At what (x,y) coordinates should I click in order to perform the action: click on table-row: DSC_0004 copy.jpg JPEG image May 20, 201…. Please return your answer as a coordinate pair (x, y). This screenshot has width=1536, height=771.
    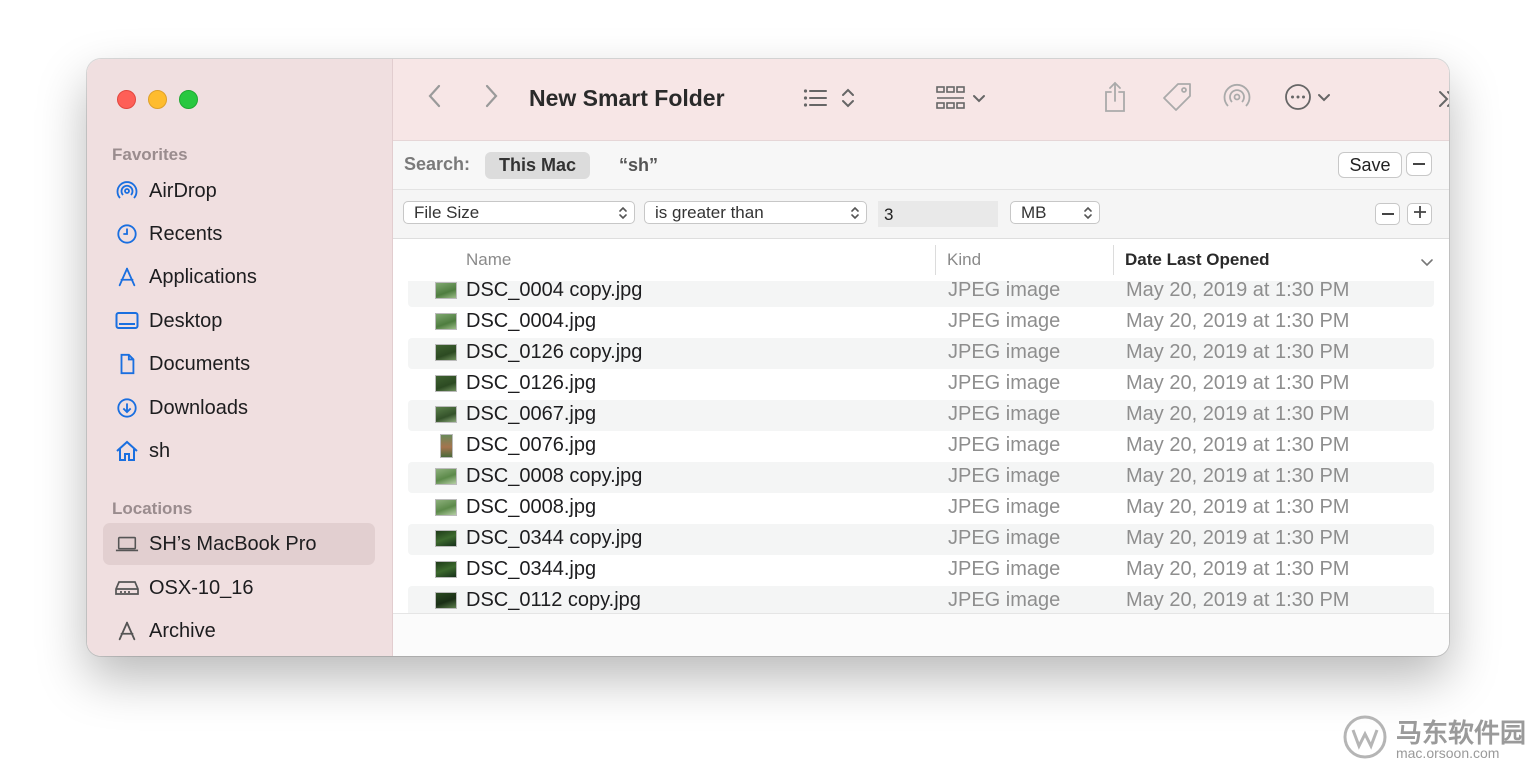
    Looking at the image, I should click on (921, 294).